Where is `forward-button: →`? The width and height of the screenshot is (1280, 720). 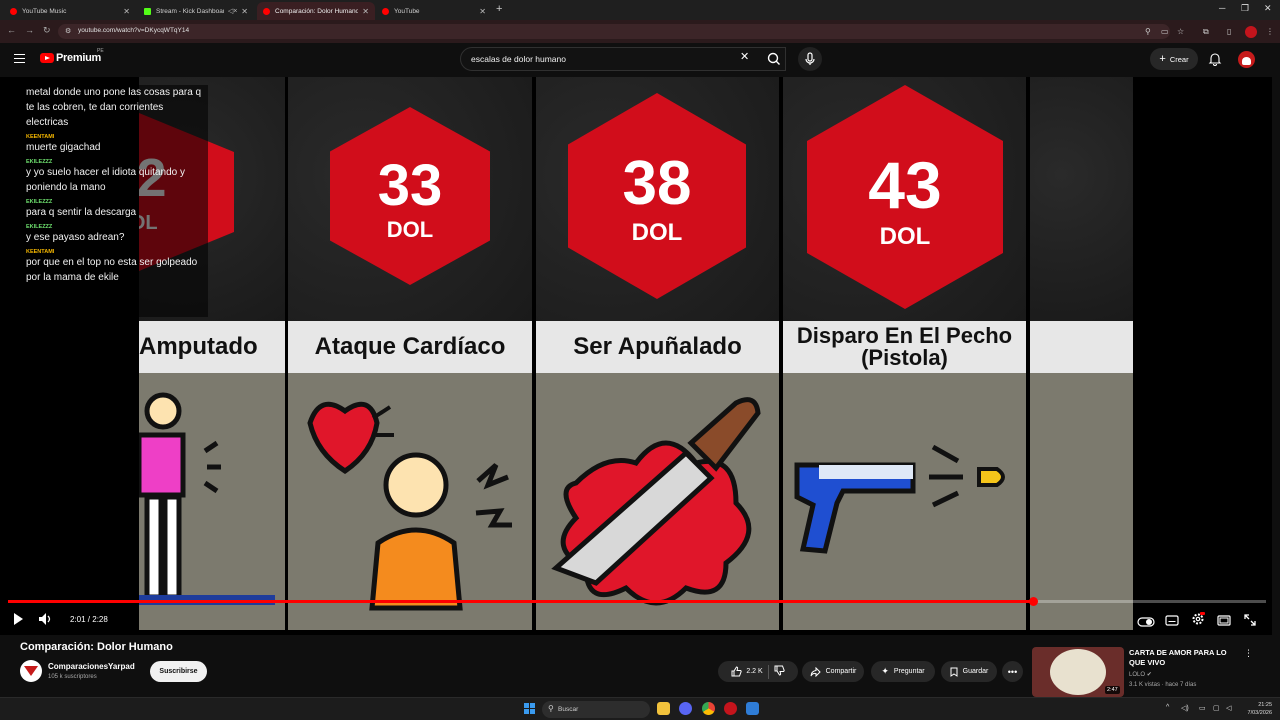
forward-button: → is located at coordinates (29, 30).